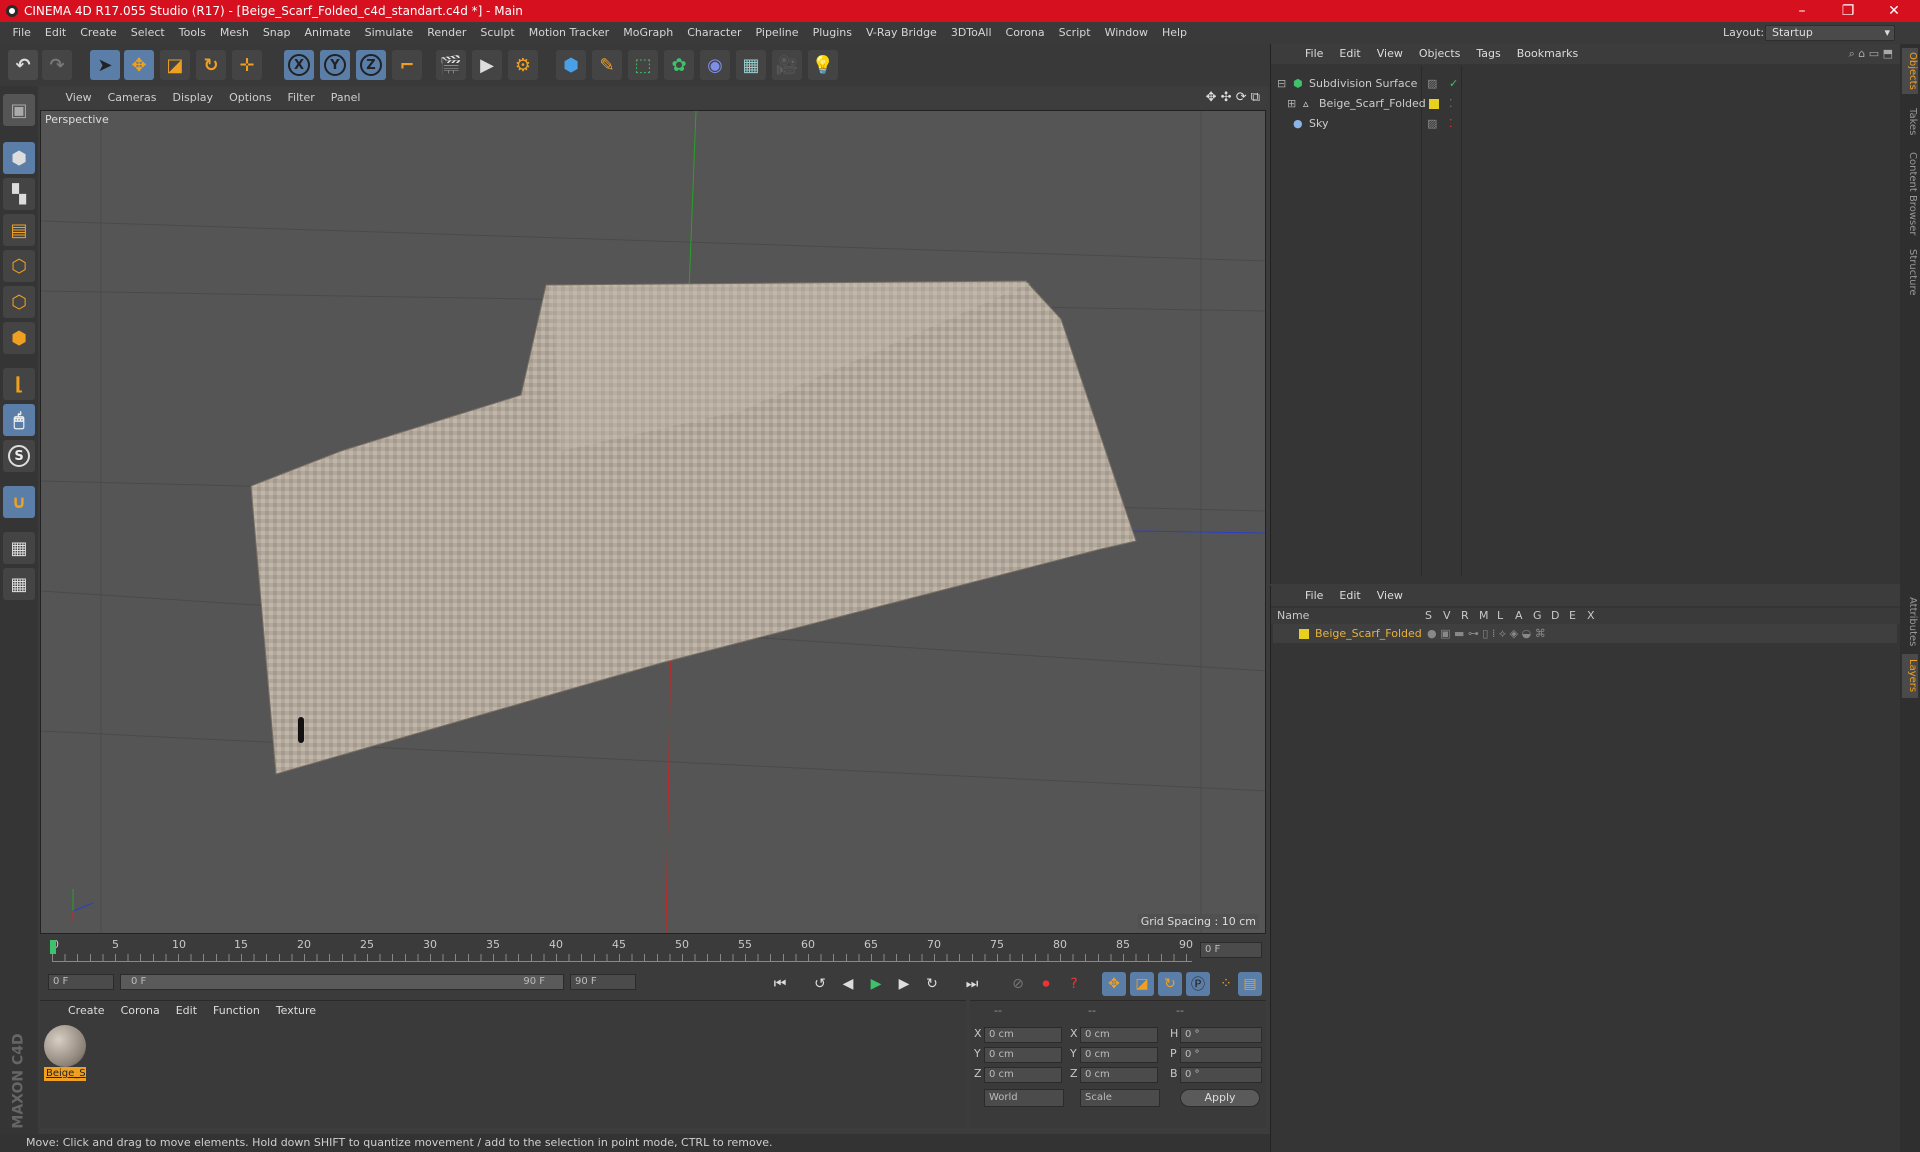 This screenshot has width=1920, height=1152. I want to click on current-frame-field: 0 F, so click(1231, 950).